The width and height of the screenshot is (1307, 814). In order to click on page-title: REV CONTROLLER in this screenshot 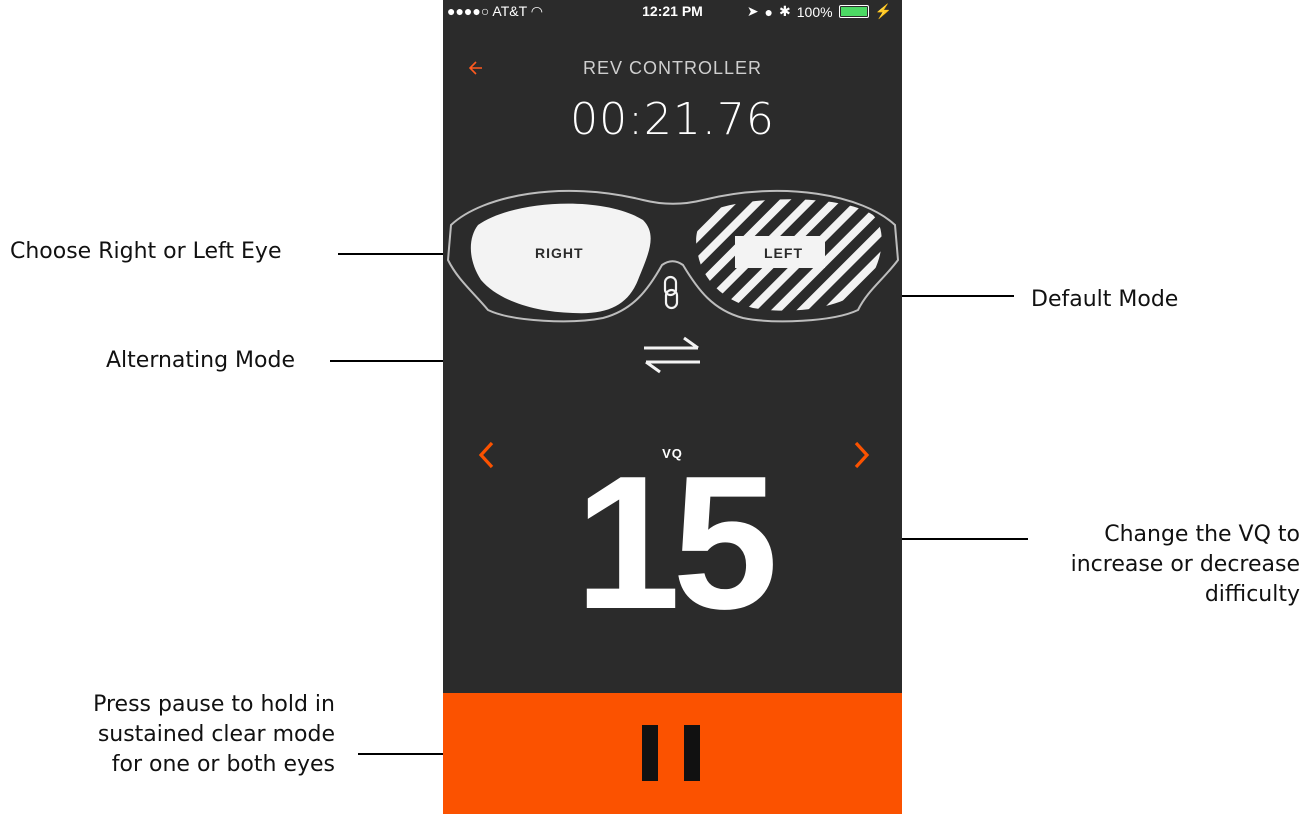, I will do `click(672, 68)`.